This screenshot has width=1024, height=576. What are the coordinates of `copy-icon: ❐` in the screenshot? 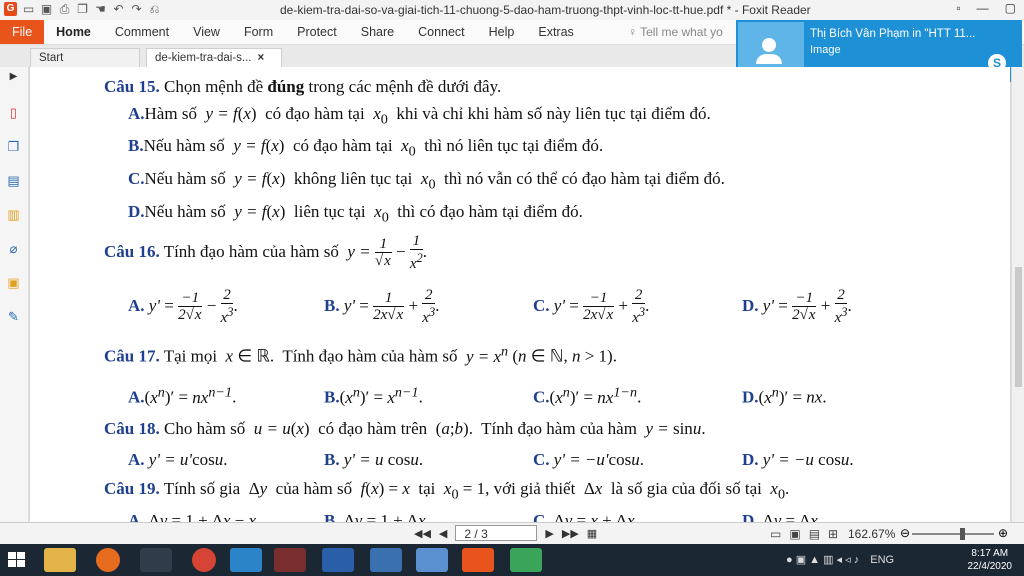 It's located at (82, 9).